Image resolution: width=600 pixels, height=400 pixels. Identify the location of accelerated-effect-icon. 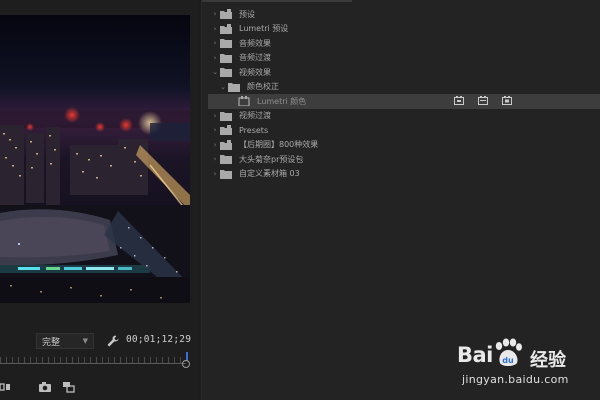
(459, 100).